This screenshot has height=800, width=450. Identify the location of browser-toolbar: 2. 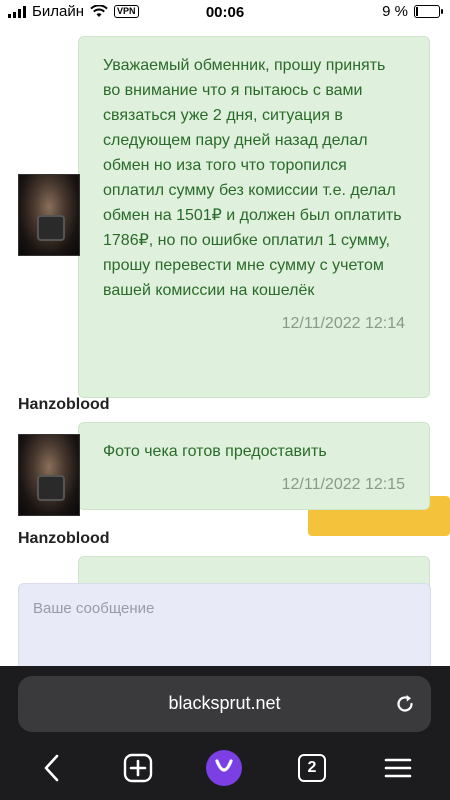
(225, 768).